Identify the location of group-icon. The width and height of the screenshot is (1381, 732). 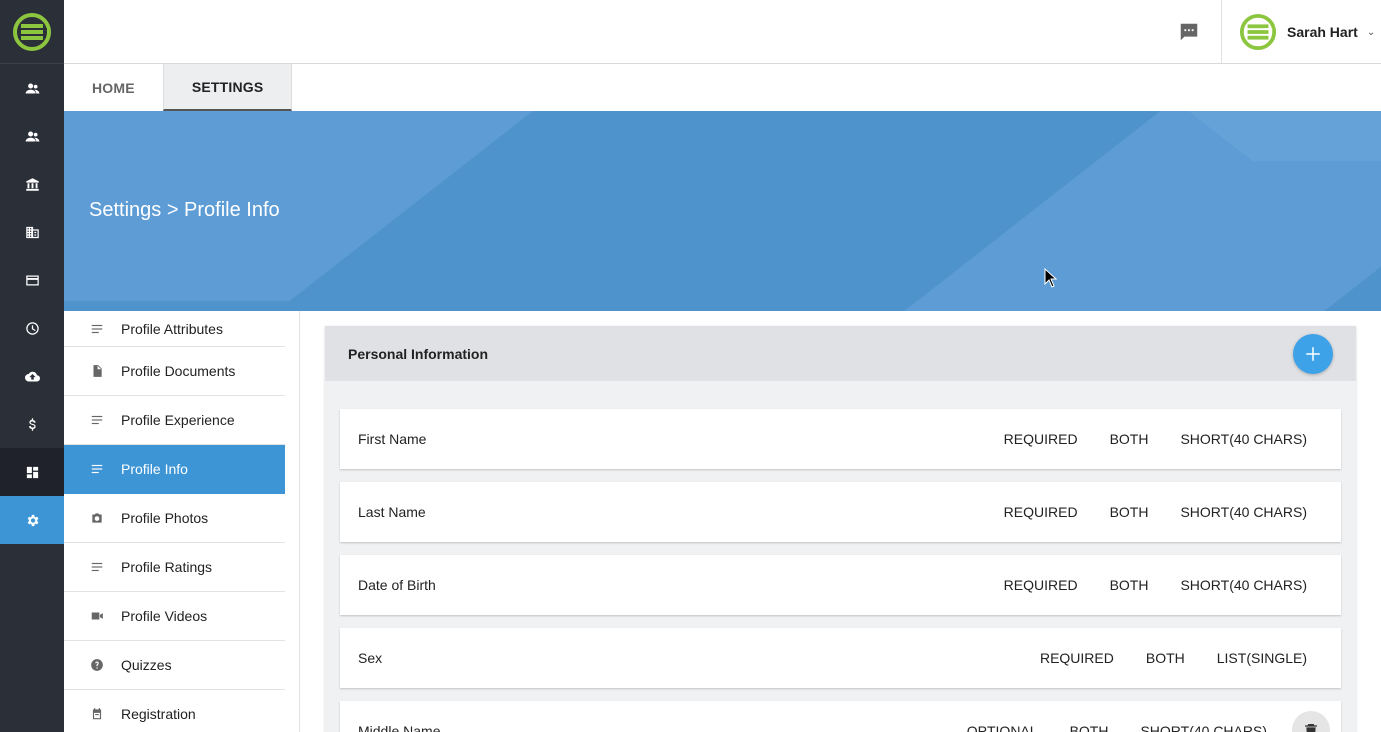
(32, 136).